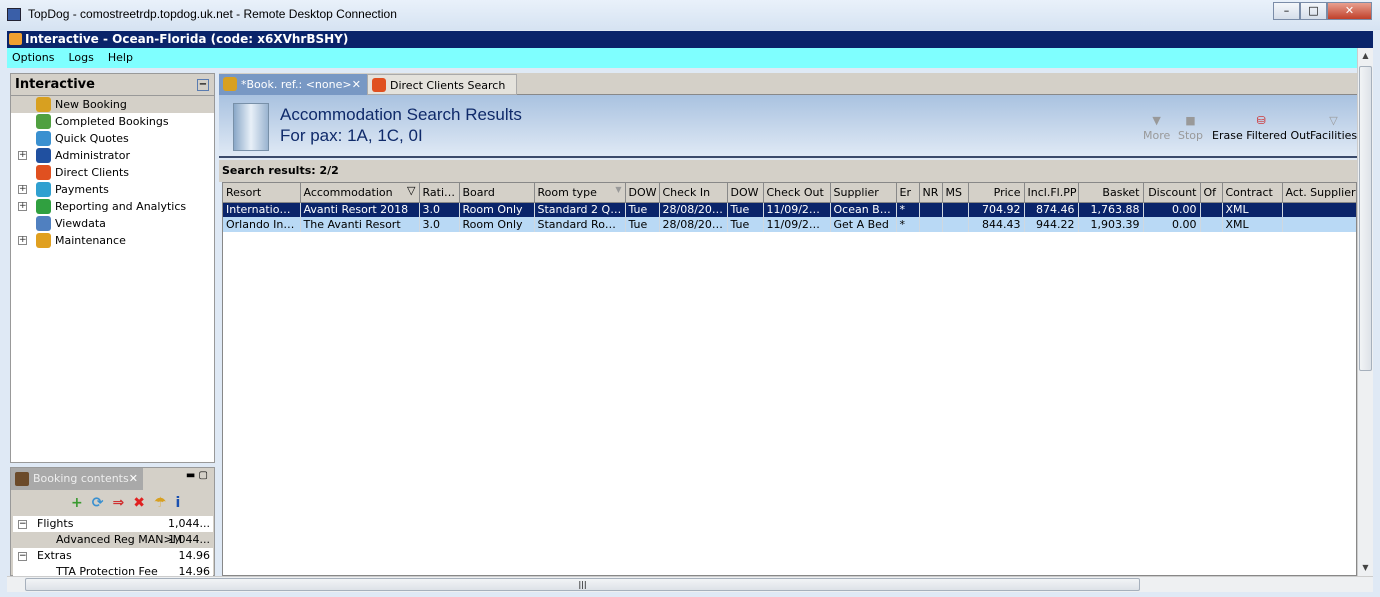 The width and height of the screenshot is (1380, 597). Describe the element at coordinates (55, 84) in the screenshot. I see `nav-title: Interactive` at that location.